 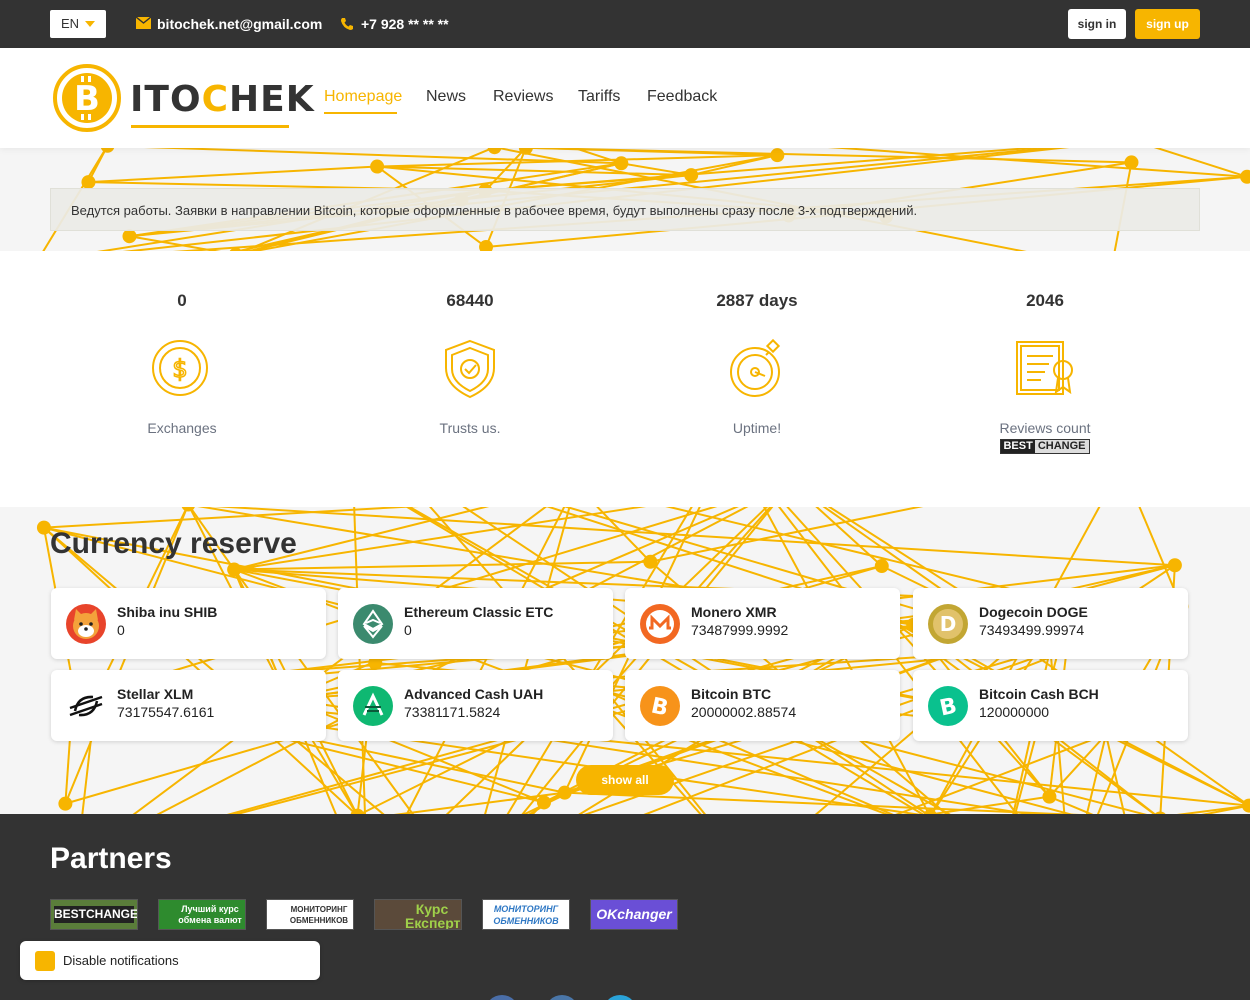 What do you see at coordinates (470, 368) in the screenshot?
I see `shield-check-icon` at bounding box center [470, 368].